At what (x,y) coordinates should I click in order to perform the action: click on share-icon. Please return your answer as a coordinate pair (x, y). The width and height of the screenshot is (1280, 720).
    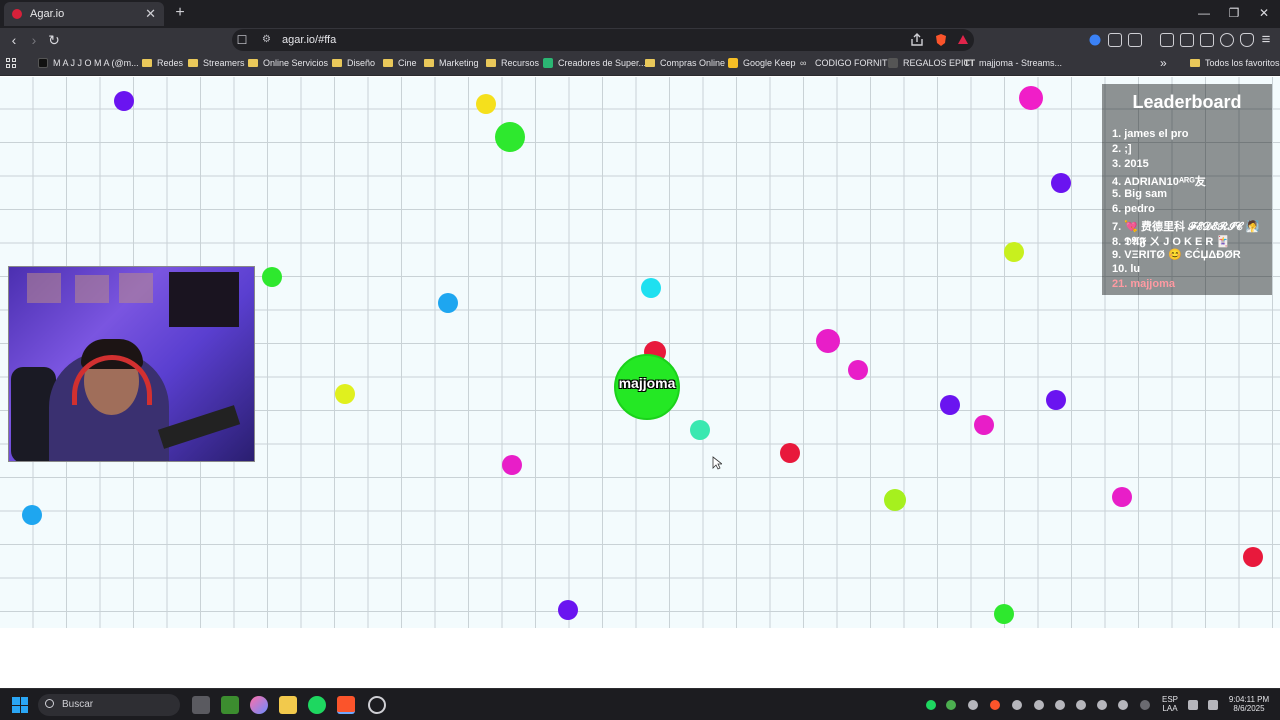
    Looking at the image, I should click on (917, 40).